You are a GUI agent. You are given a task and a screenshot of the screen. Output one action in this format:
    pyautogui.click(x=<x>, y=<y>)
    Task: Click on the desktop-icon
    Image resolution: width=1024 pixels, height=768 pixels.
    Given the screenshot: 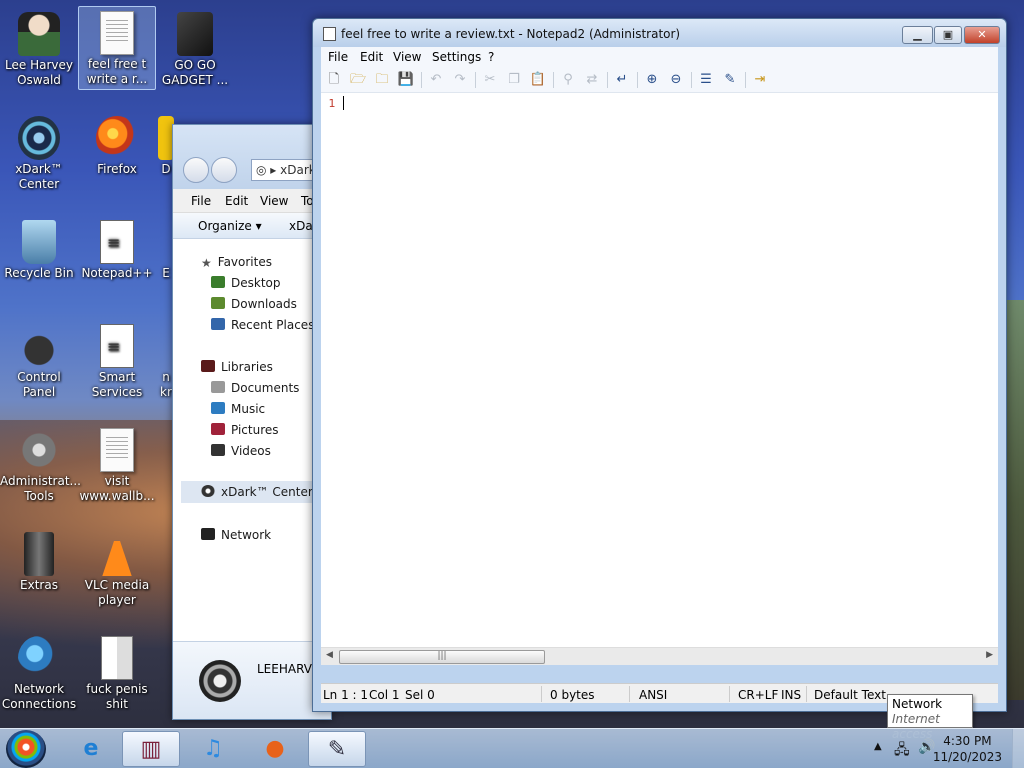 What is the action you would take?
    pyautogui.click(x=218, y=282)
    